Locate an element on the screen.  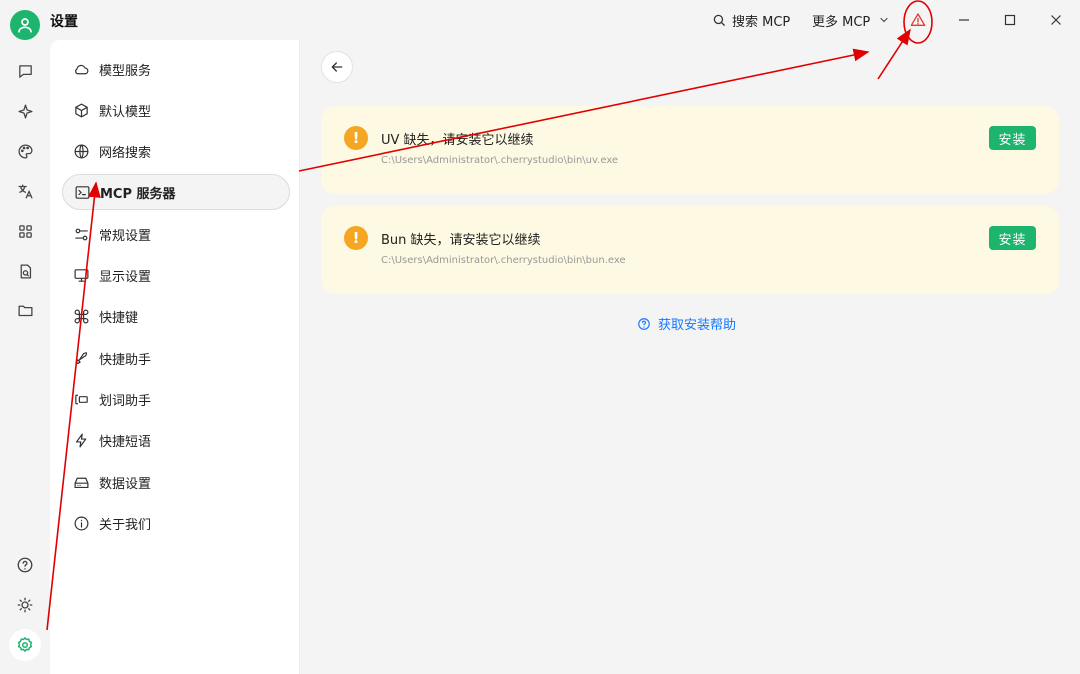
cube-icon is located at coordinates (81, 110).